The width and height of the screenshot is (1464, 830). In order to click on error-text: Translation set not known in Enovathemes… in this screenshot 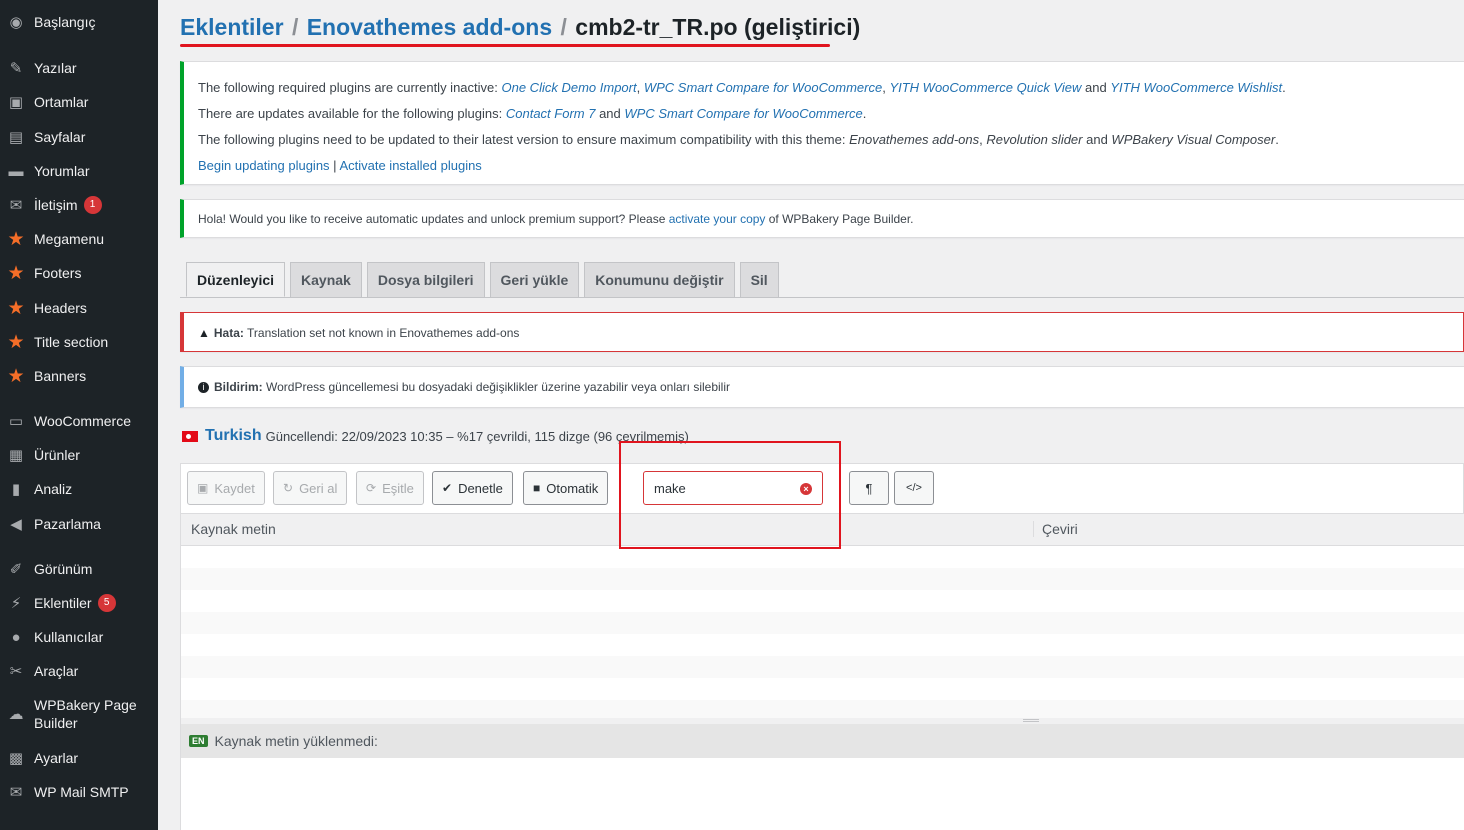, I will do `click(381, 333)`.